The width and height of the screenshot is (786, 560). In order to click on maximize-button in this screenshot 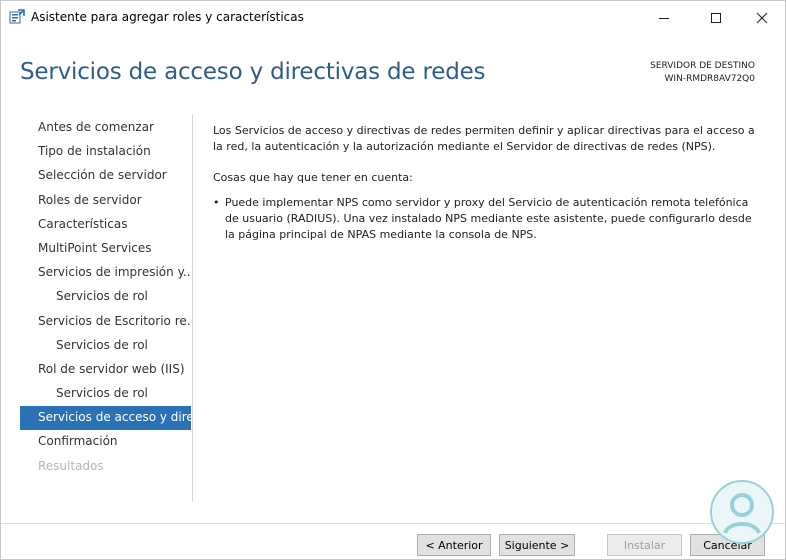, I will do `click(716, 17)`.